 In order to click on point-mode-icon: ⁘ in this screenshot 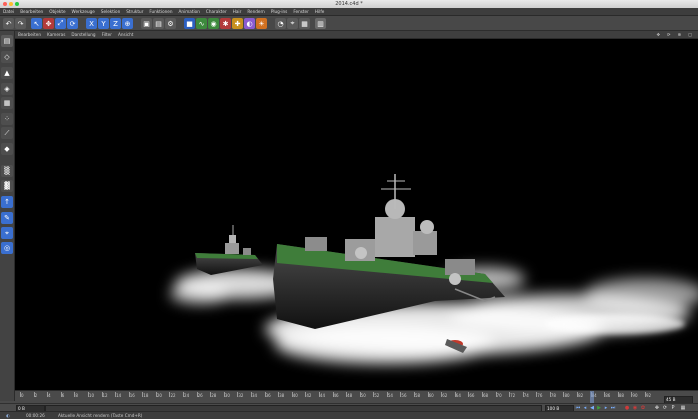, I will do `click(7, 119)`.